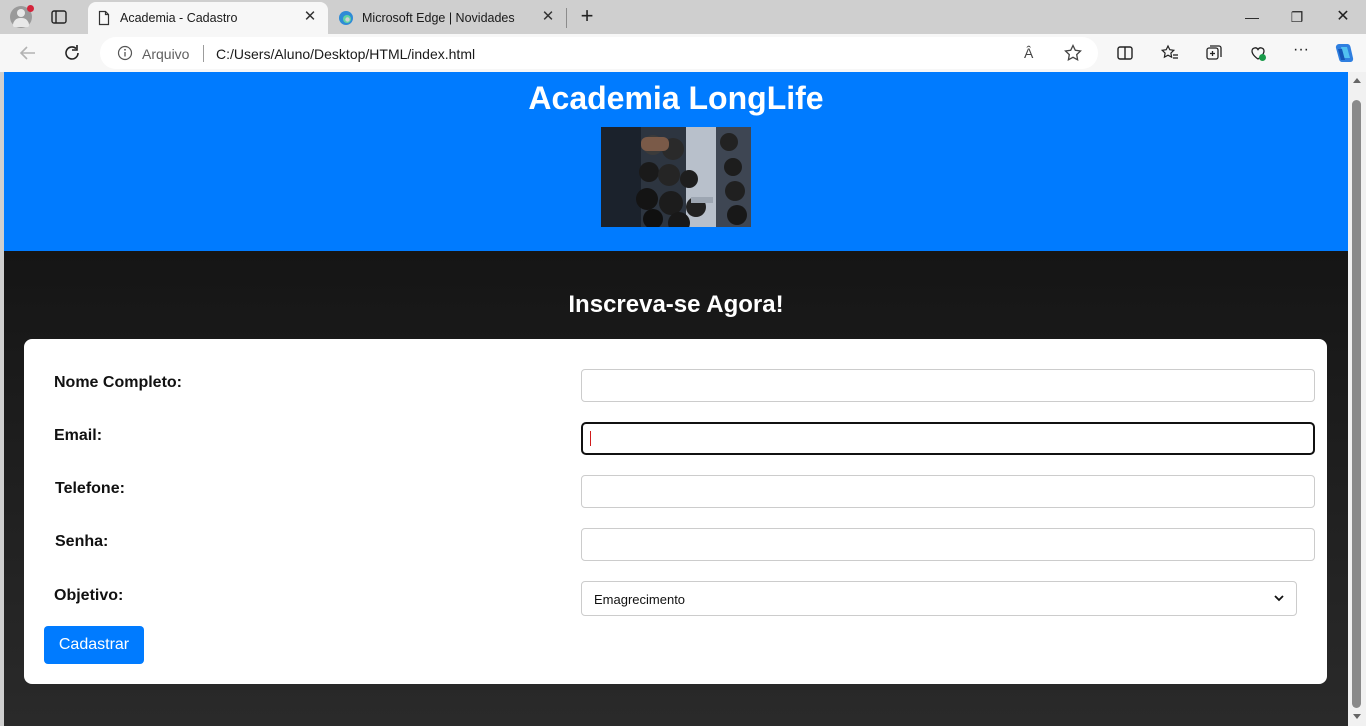 The image size is (1366, 726). What do you see at coordinates (948, 491) in the screenshot?
I see `telefone-input` at bounding box center [948, 491].